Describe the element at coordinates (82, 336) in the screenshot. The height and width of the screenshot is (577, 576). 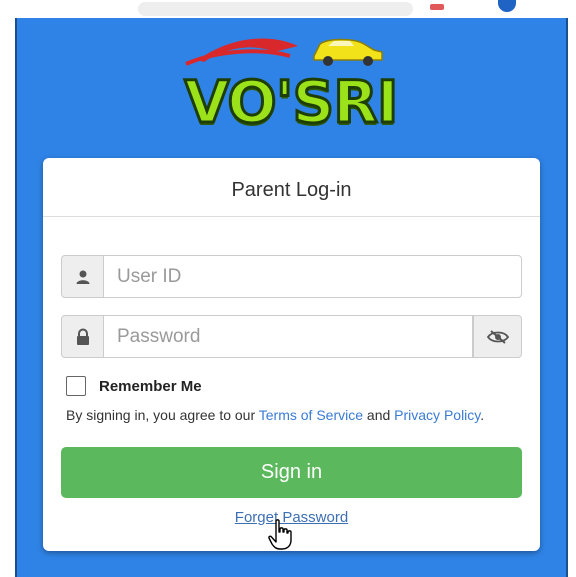
I see `lock-icon` at that location.